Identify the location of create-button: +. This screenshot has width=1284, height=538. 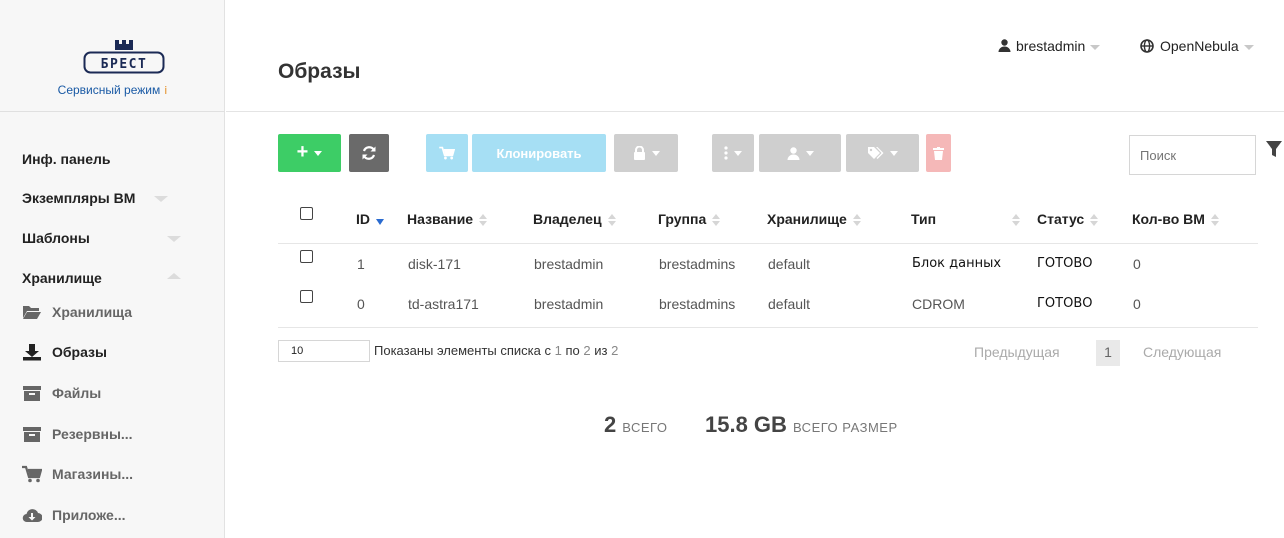
(309, 153).